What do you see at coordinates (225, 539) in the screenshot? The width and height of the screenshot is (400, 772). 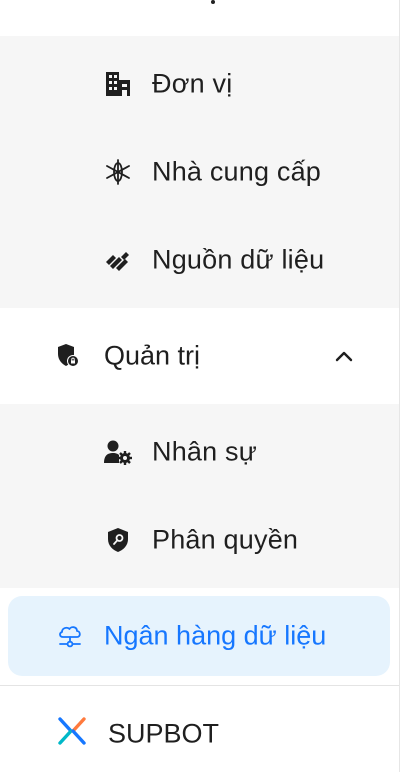 I see `menu-item-label: Phân quyền` at bounding box center [225, 539].